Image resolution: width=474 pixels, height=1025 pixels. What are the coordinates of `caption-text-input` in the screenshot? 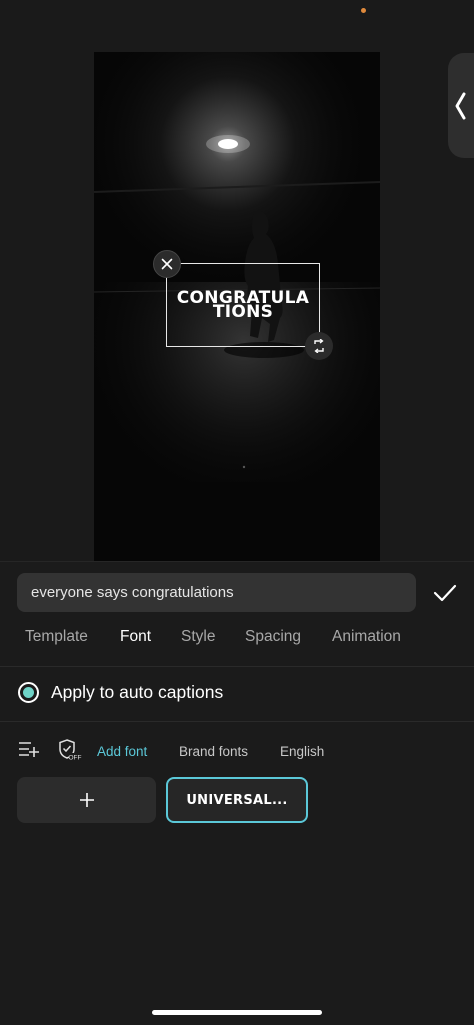 It's located at (216, 592).